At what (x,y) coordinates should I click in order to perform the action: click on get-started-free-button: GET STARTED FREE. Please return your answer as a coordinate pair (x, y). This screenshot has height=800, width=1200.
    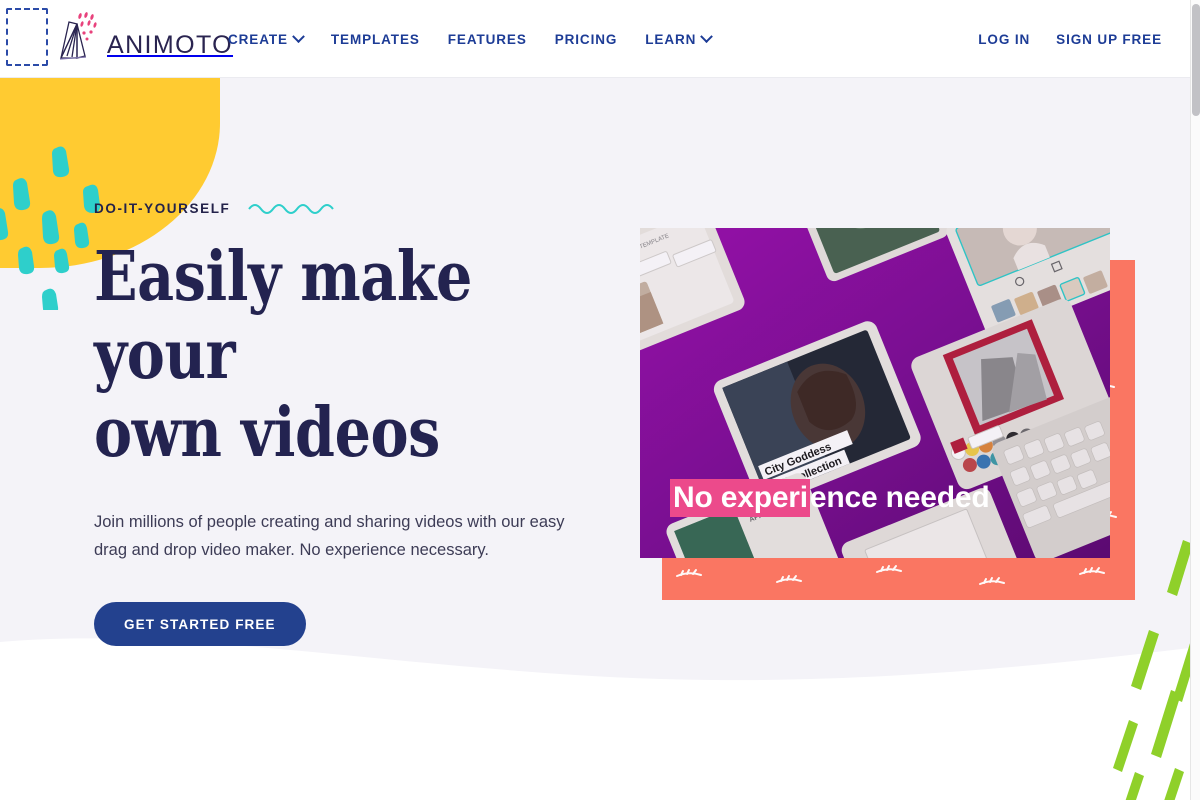
    Looking at the image, I should click on (200, 624).